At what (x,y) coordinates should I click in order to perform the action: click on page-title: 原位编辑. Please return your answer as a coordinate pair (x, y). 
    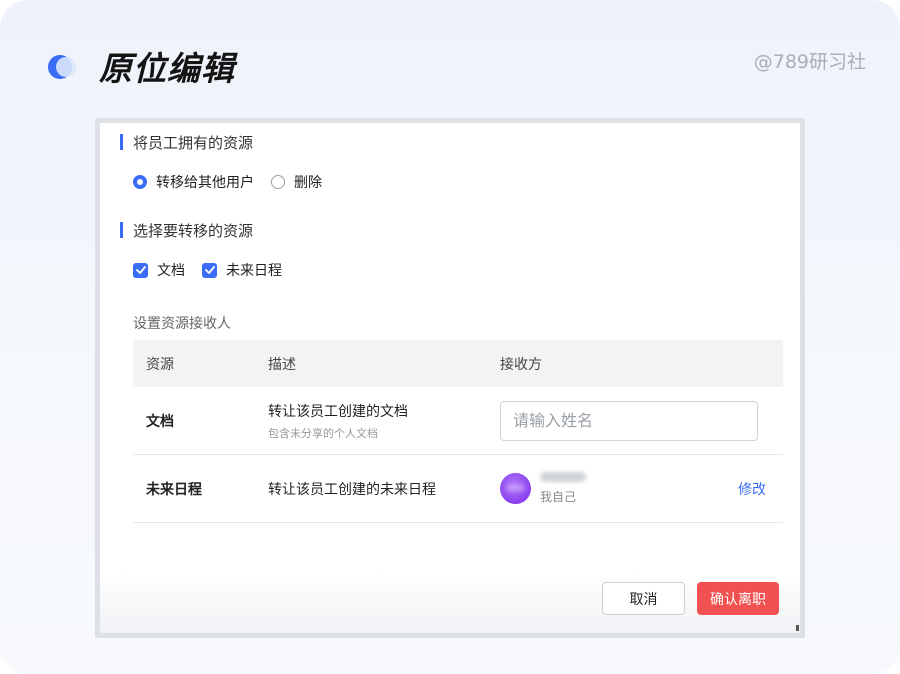
    Looking at the image, I should click on (167, 68).